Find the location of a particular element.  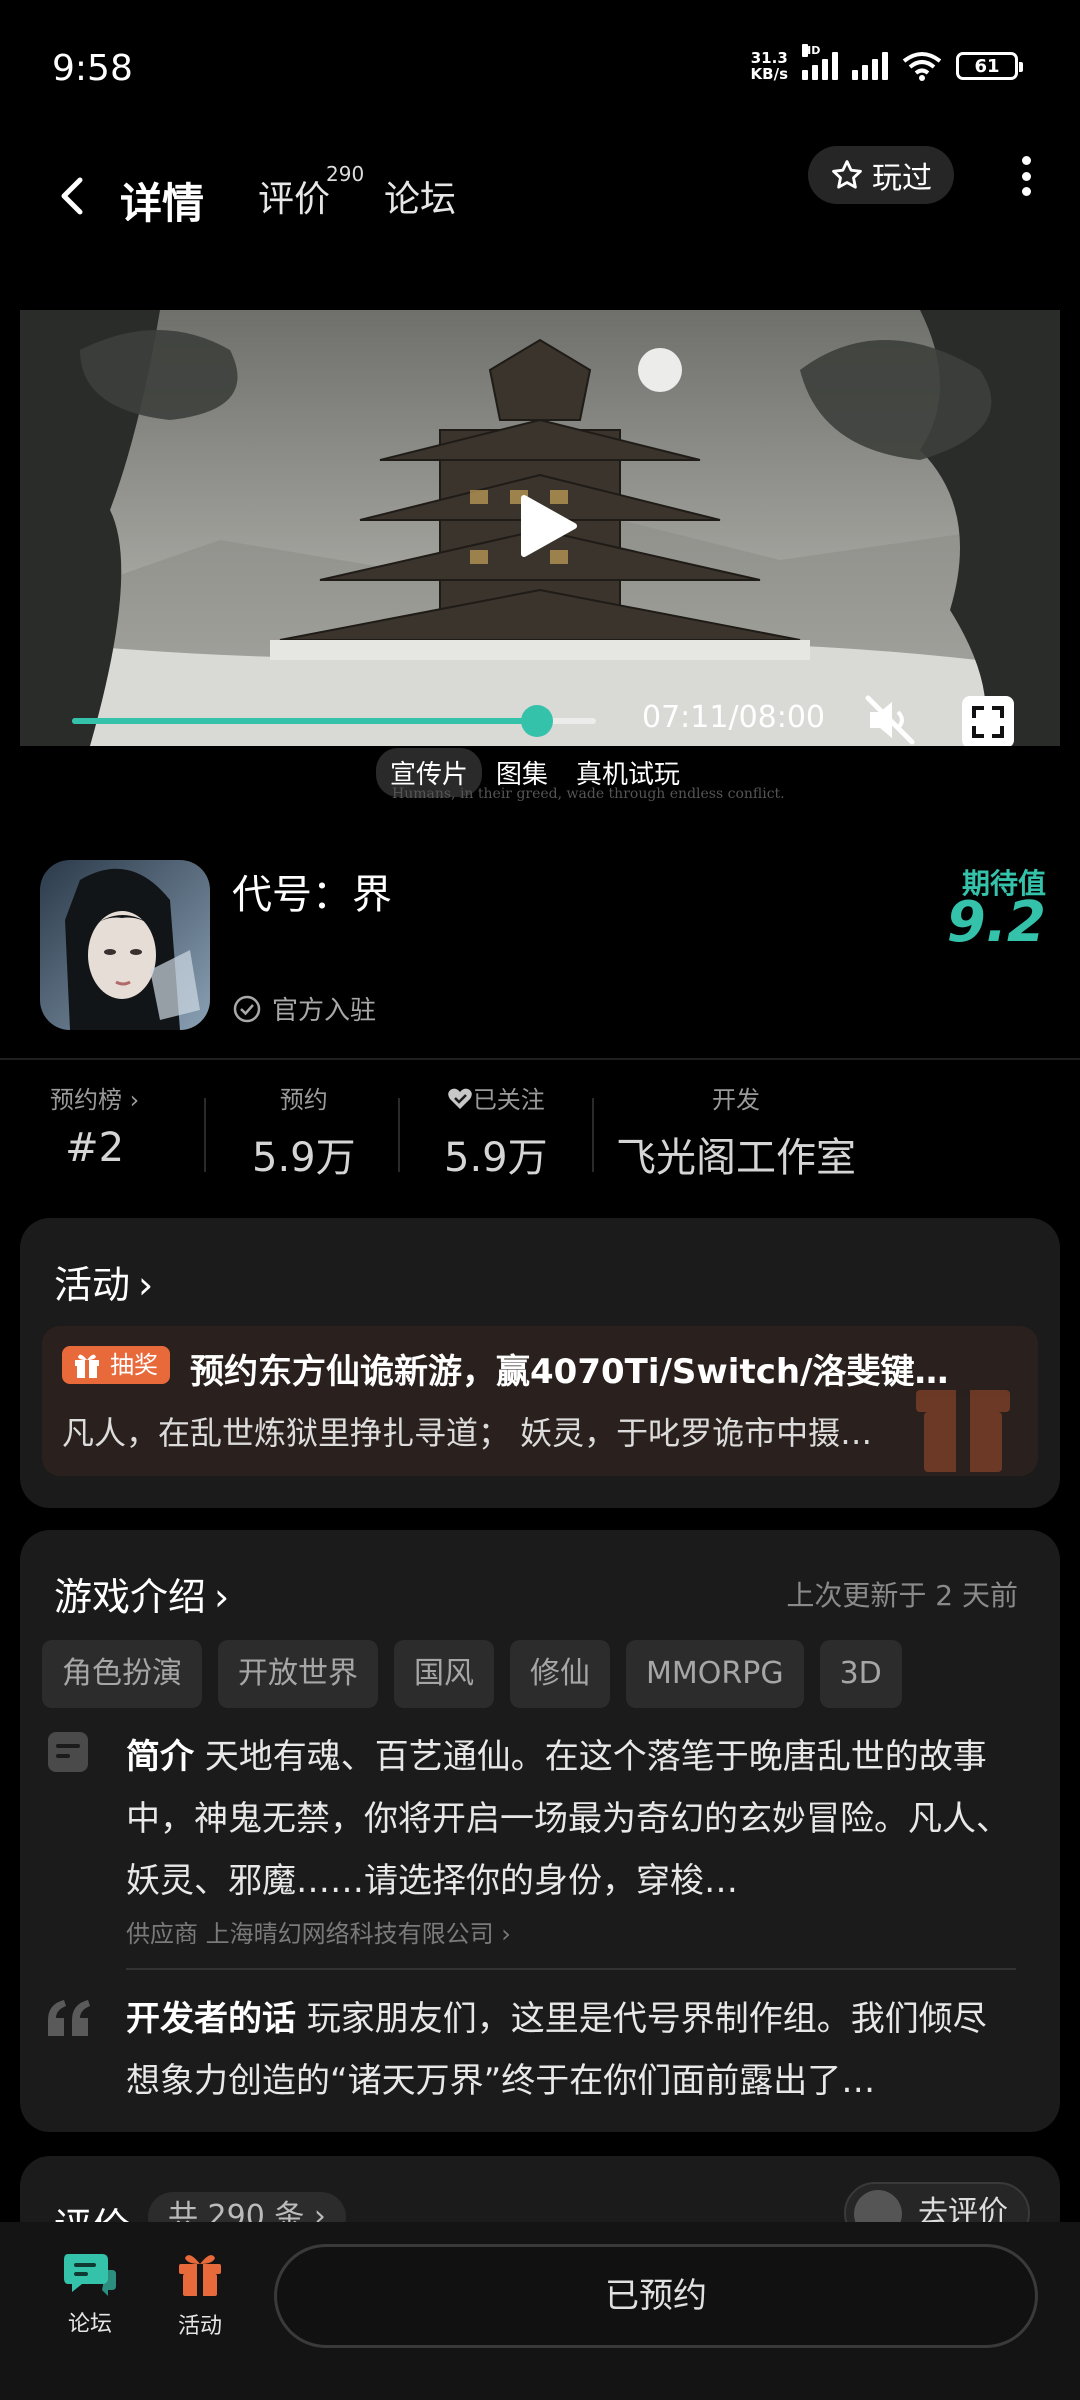

quote-icon is located at coordinates (69, 2018).